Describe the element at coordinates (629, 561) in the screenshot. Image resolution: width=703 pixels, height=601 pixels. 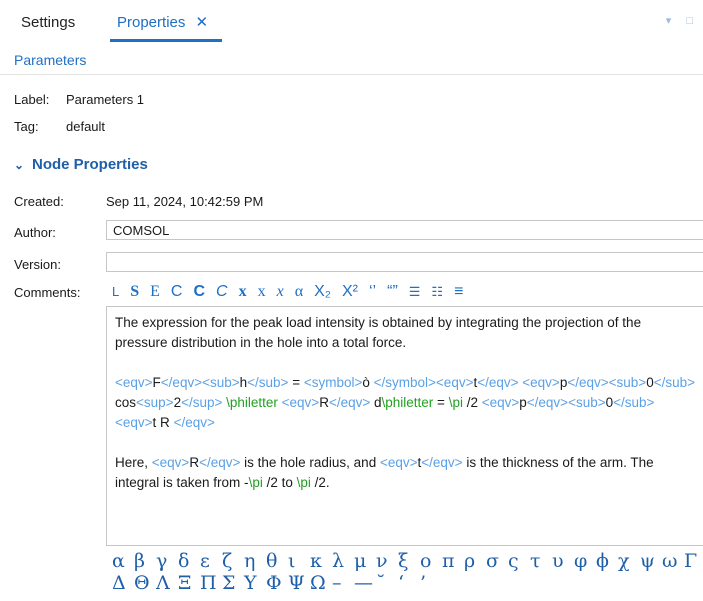
I see `greek-symbol-button: χ` at that location.